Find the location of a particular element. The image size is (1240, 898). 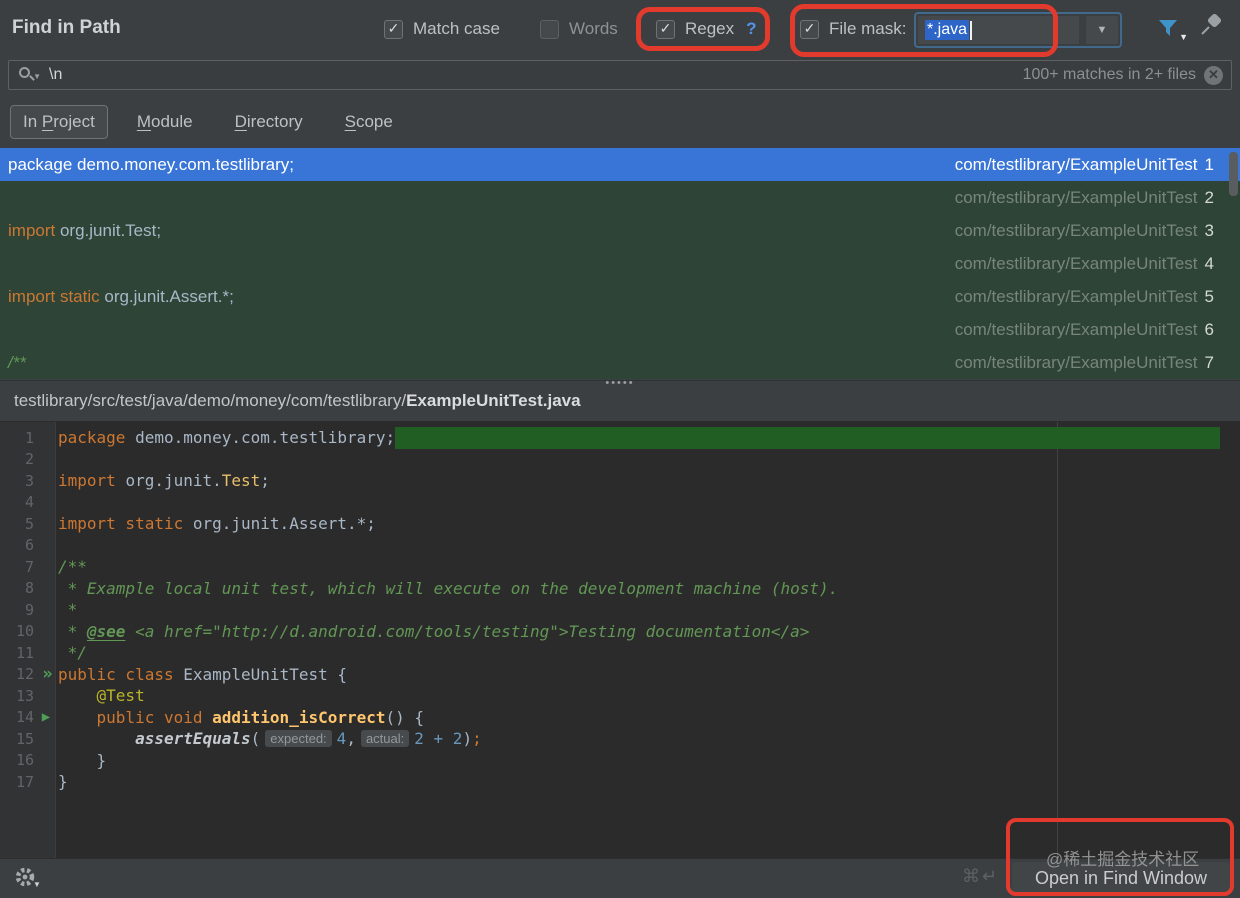

filter-caret-icon: ▼ is located at coordinates (1183, 37).